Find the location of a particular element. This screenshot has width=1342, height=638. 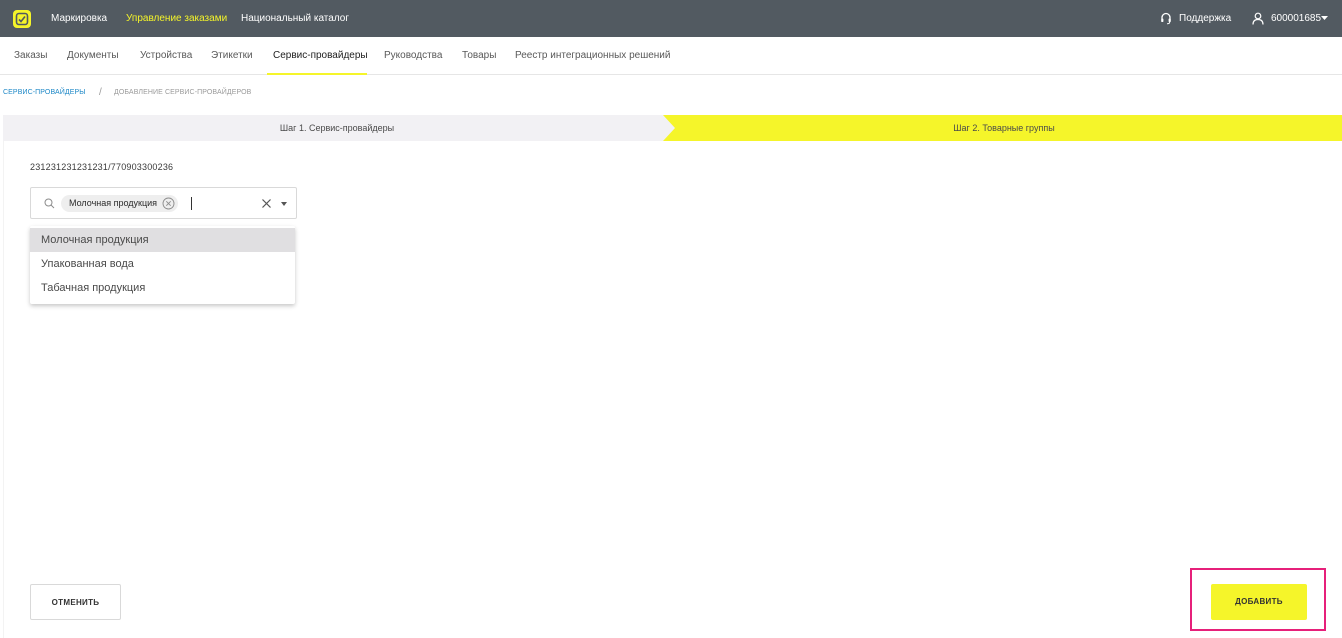

active-tab-indicator is located at coordinates (317, 74).